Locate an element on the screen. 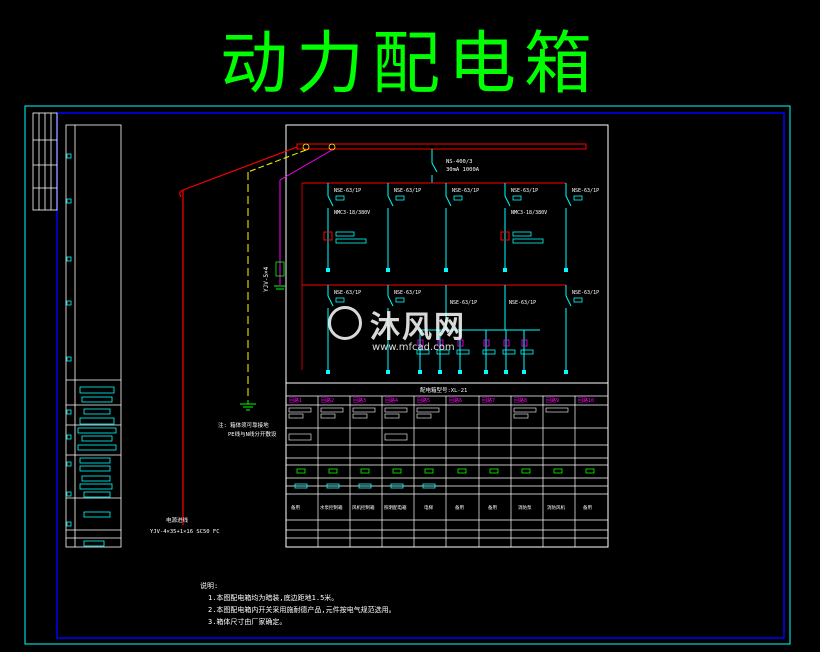 The height and width of the screenshot is (652, 820). load-name: 消防风机 is located at coordinates (556, 507).